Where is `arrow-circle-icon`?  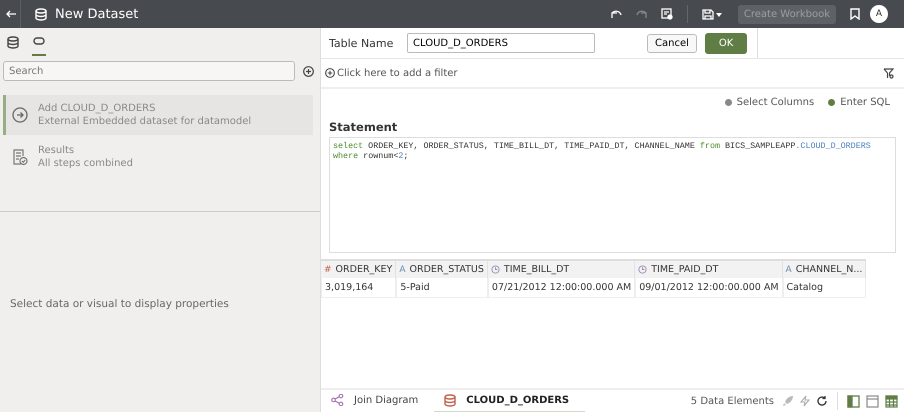 arrow-circle-icon is located at coordinates (20, 115).